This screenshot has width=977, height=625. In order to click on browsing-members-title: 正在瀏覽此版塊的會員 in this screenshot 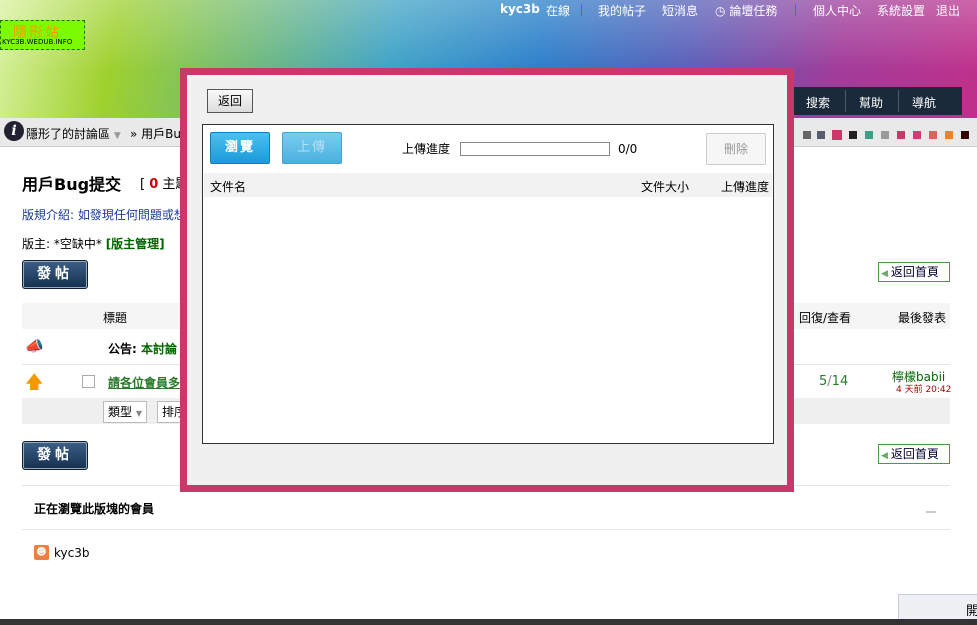, I will do `click(94, 509)`.